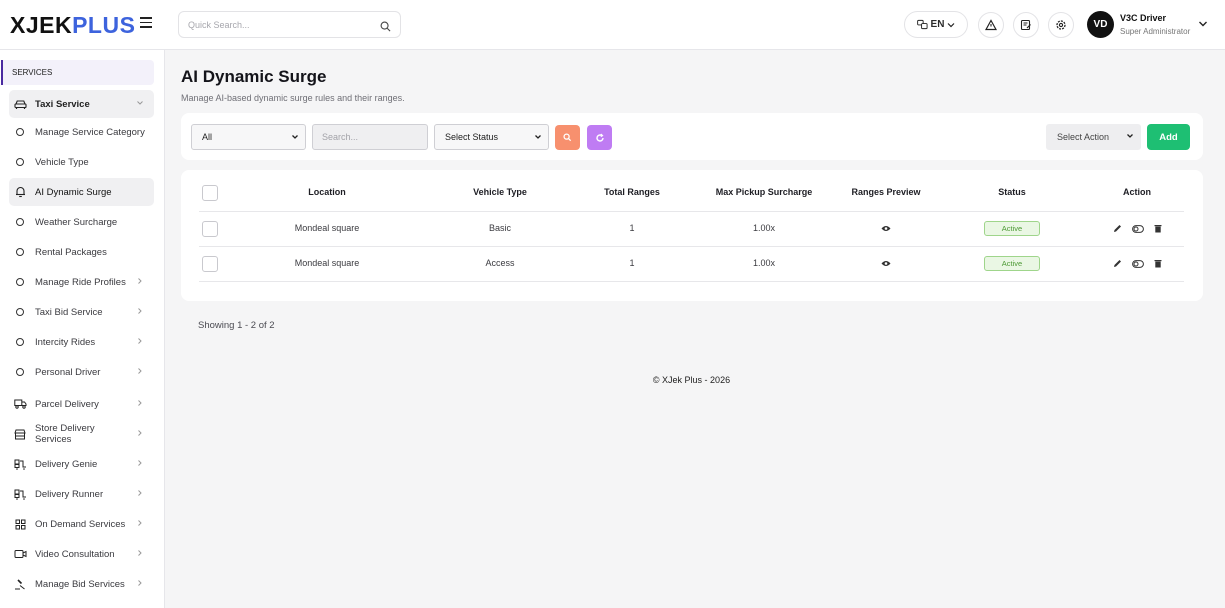  I want to click on bell-icon, so click(20, 192).